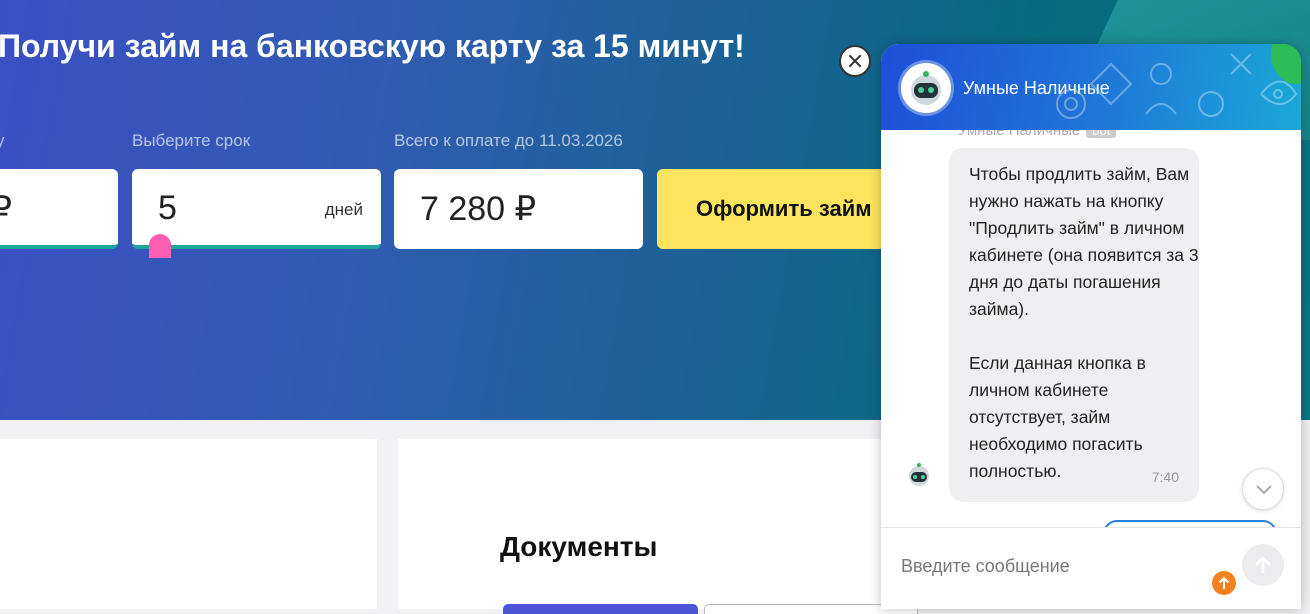  I want to click on chevron-down-icon, so click(1264, 490).